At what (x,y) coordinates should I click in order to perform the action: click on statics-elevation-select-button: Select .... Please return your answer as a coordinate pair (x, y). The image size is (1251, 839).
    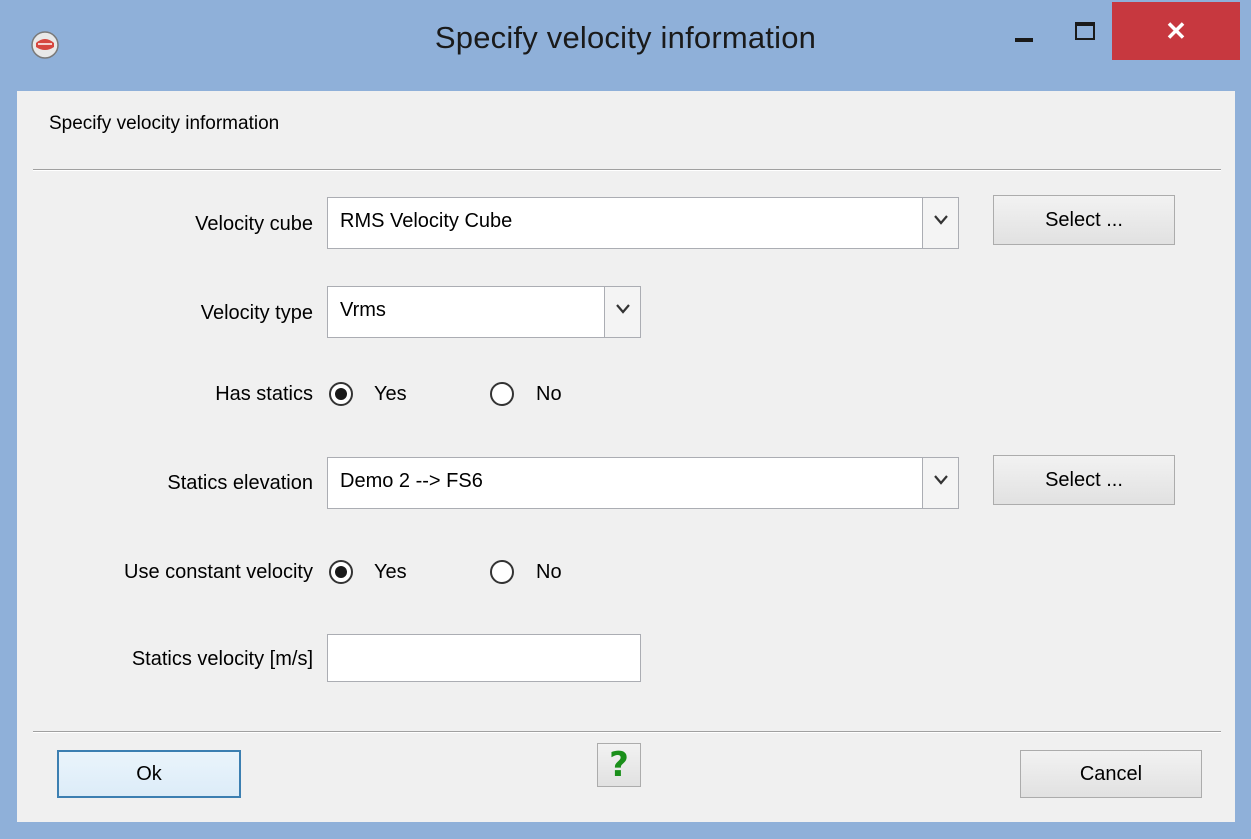
    Looking at the image, I should click on (1084, 480).